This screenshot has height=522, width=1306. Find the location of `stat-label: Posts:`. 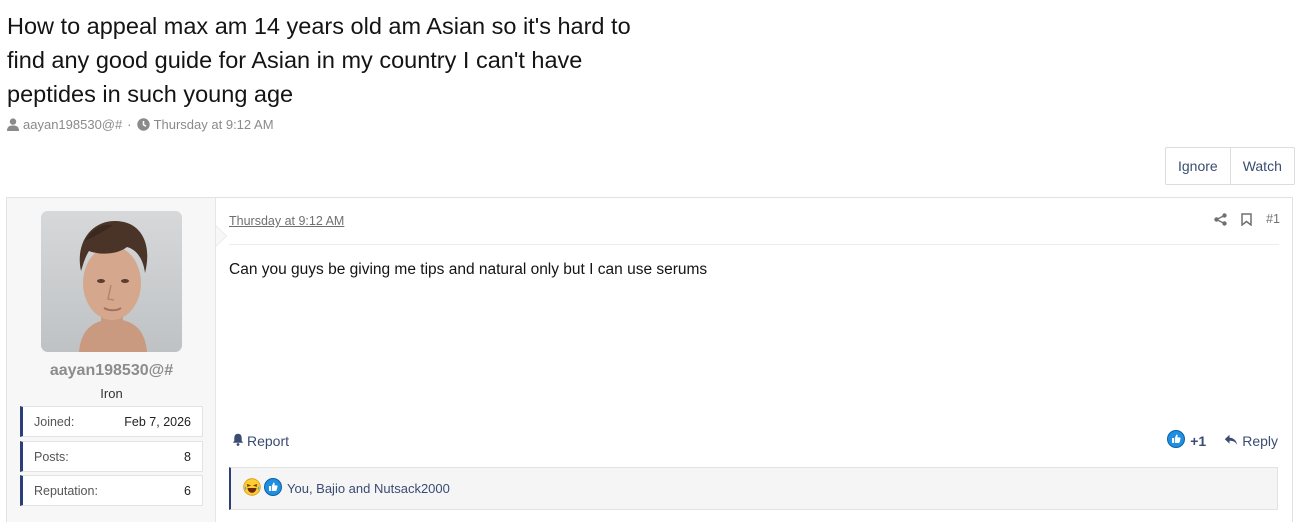

stat-label: Posts: is located at coordinates (51, 456).